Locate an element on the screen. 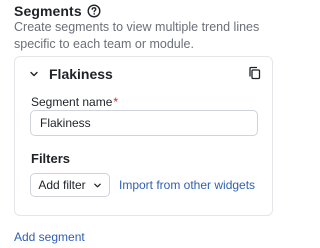 This screenshot has width=320, height=248. import-from-other-widgets-link: Import from other widgets is located at coordinates (187, 185).